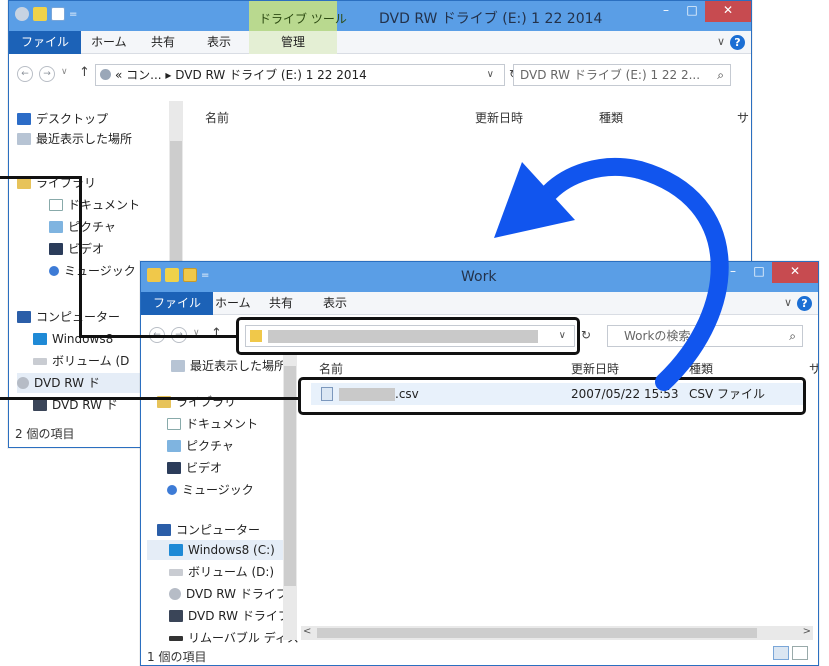 The width and height of the screenshot is (829, 666). What do you see at coordinates (217, 118) in the screenshot?
I see `column-name: 名前` at bounding box center [217, 118].